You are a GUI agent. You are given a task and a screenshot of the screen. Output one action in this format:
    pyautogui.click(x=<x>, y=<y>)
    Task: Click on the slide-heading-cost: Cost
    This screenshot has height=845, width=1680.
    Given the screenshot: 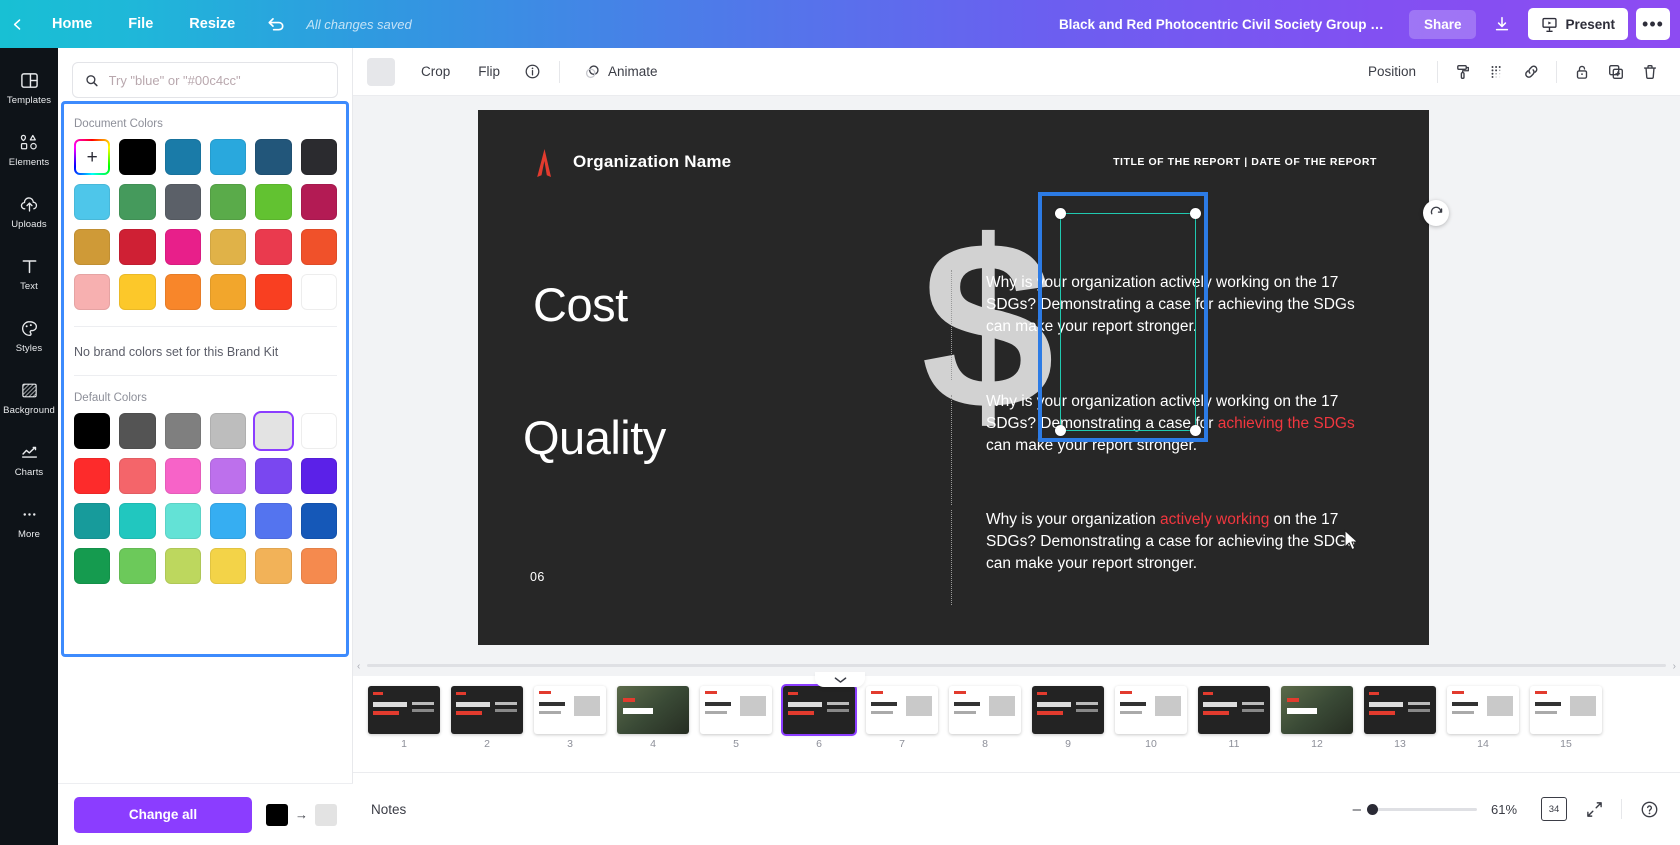 What is the action you would take?
    pyautogui.click(x=580, y=304)
    